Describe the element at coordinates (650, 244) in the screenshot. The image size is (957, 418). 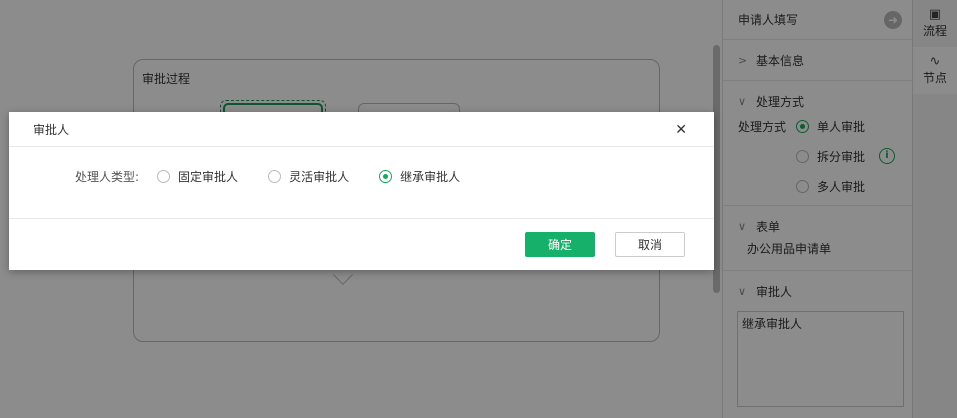
I see `cancel-button: 取消` at that location.